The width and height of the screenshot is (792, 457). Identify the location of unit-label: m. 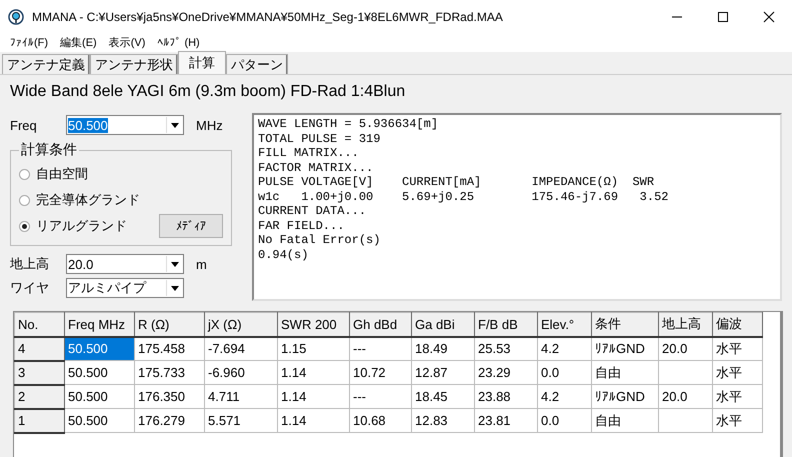
(201, 264).